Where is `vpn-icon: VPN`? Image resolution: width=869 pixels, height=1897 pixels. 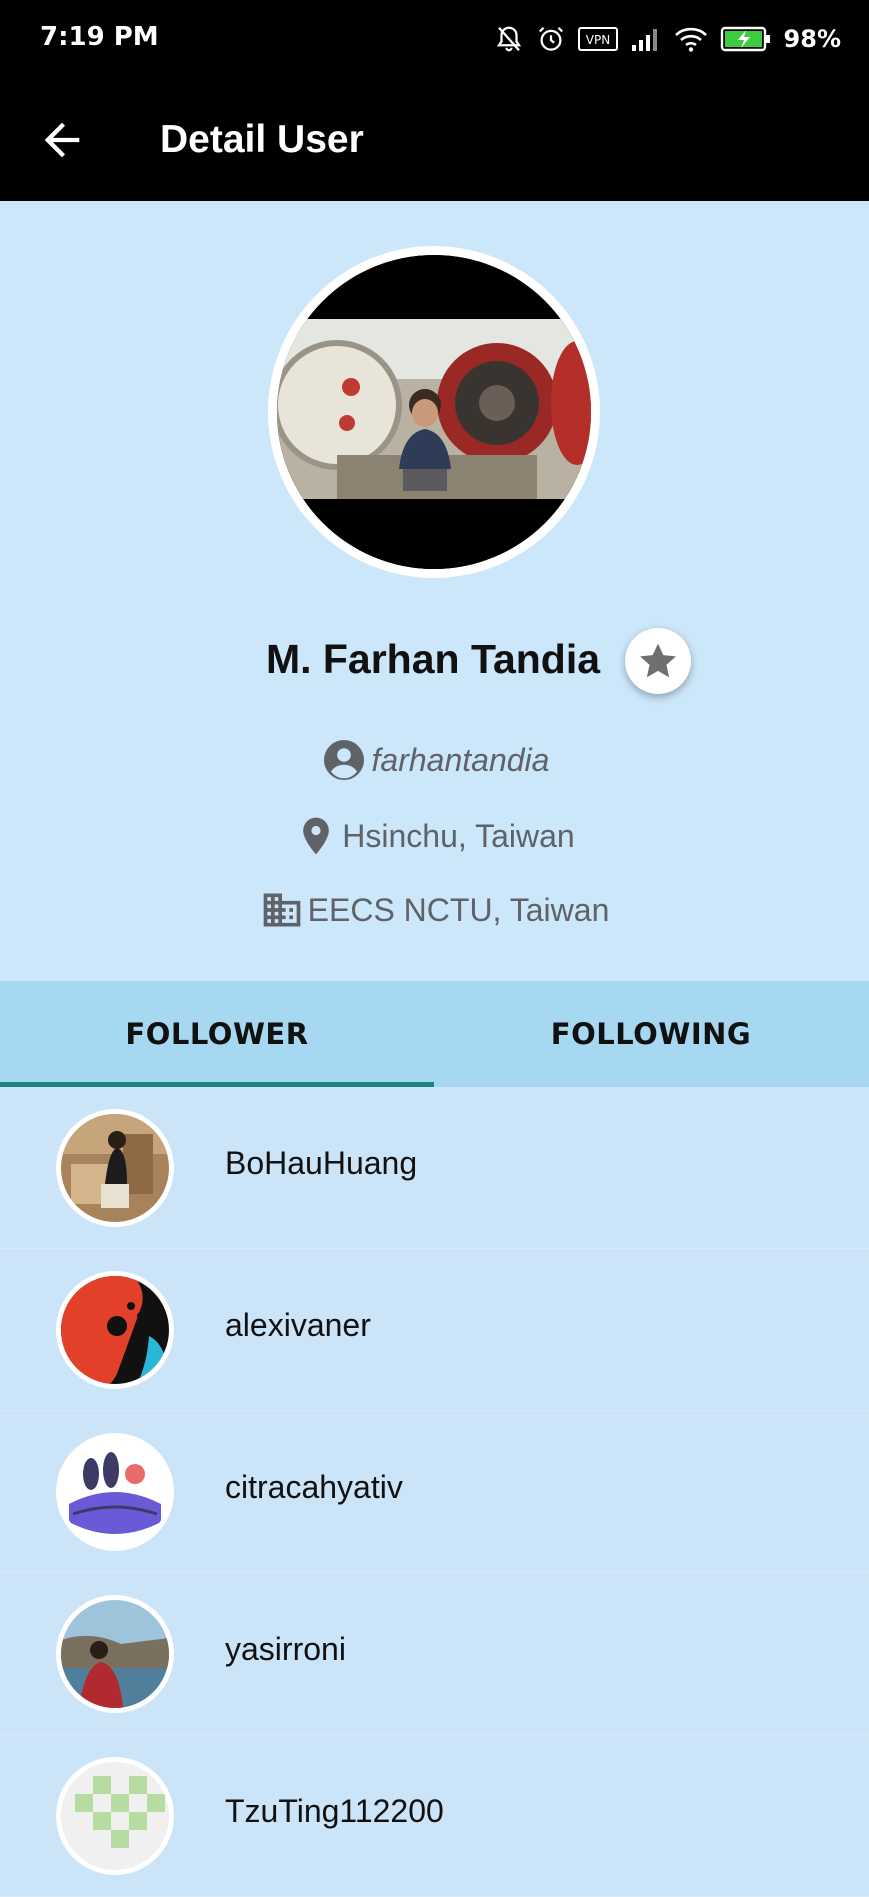
vpn-icon: VPN is located at coordinates (597, 39).